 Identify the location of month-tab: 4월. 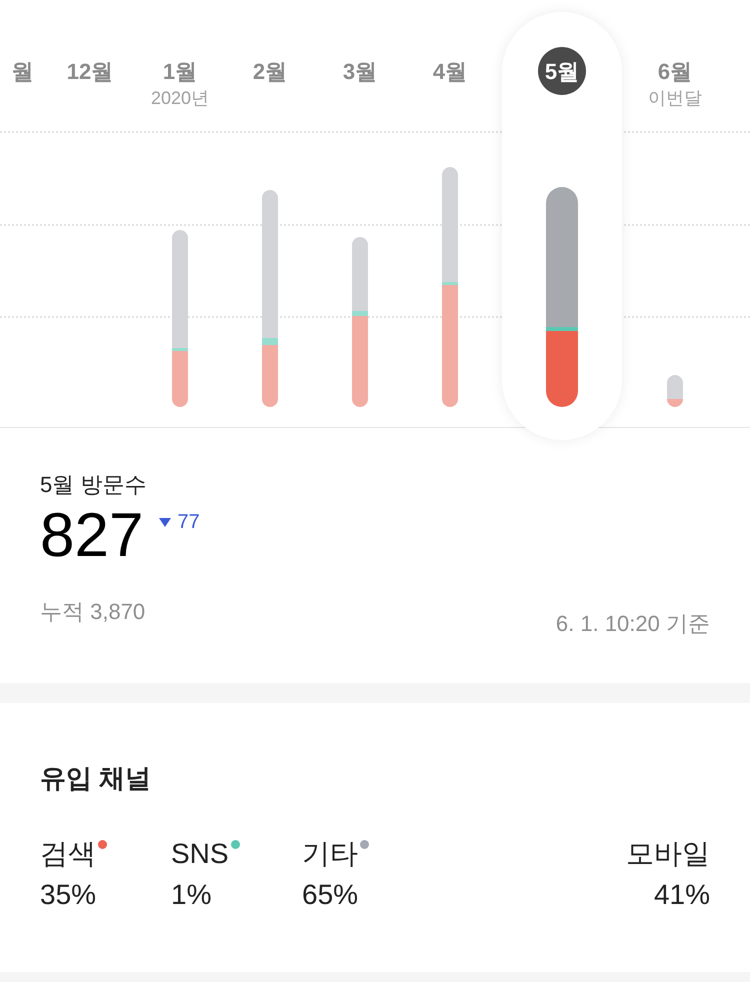
(450, 71).